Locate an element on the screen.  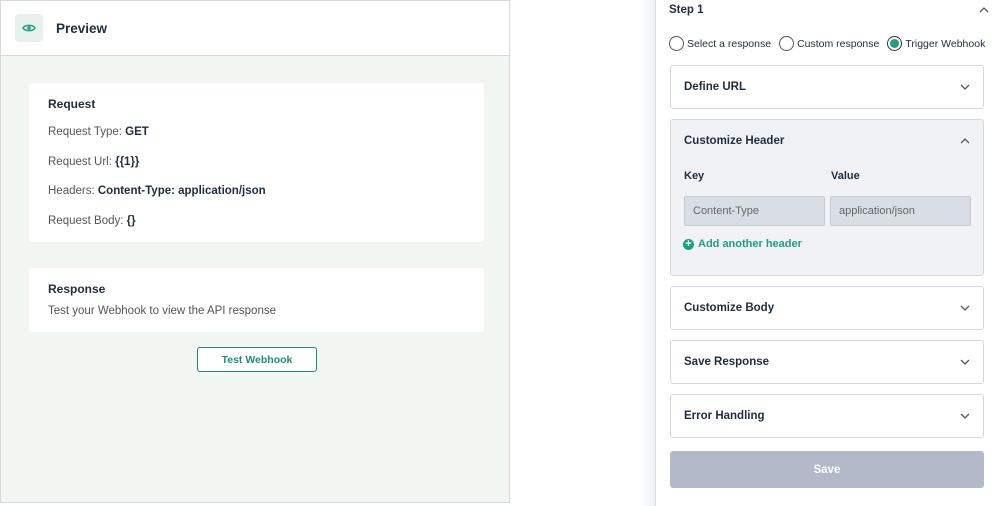
plus-circle-icon: + is located at coordinates (688, 244).